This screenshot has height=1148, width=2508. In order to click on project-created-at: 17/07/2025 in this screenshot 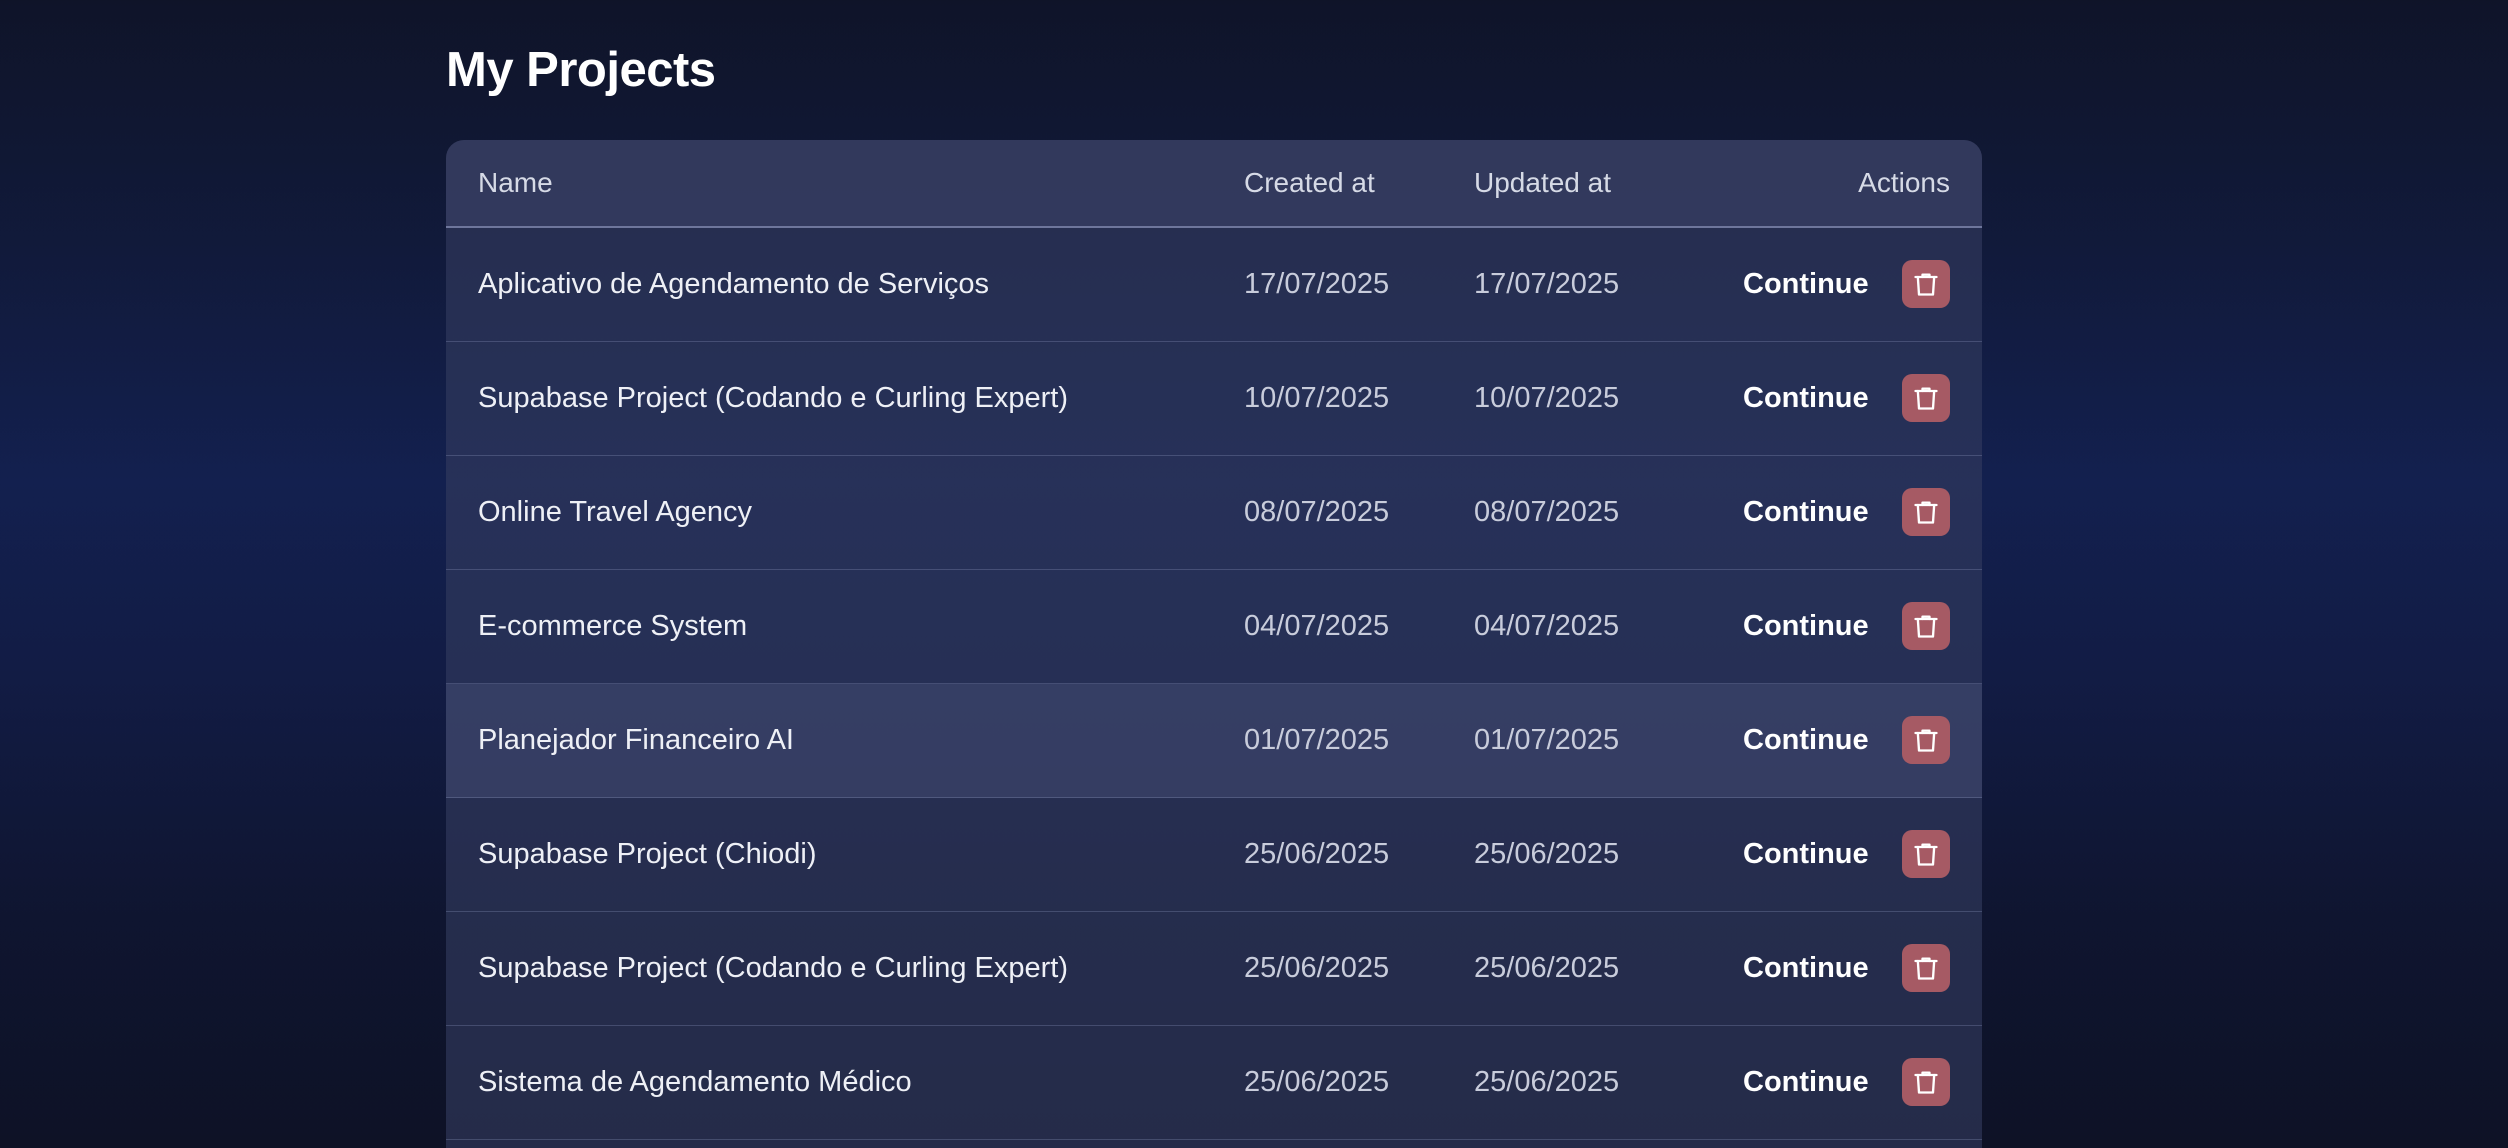, I will do `click(1317, 284)`.